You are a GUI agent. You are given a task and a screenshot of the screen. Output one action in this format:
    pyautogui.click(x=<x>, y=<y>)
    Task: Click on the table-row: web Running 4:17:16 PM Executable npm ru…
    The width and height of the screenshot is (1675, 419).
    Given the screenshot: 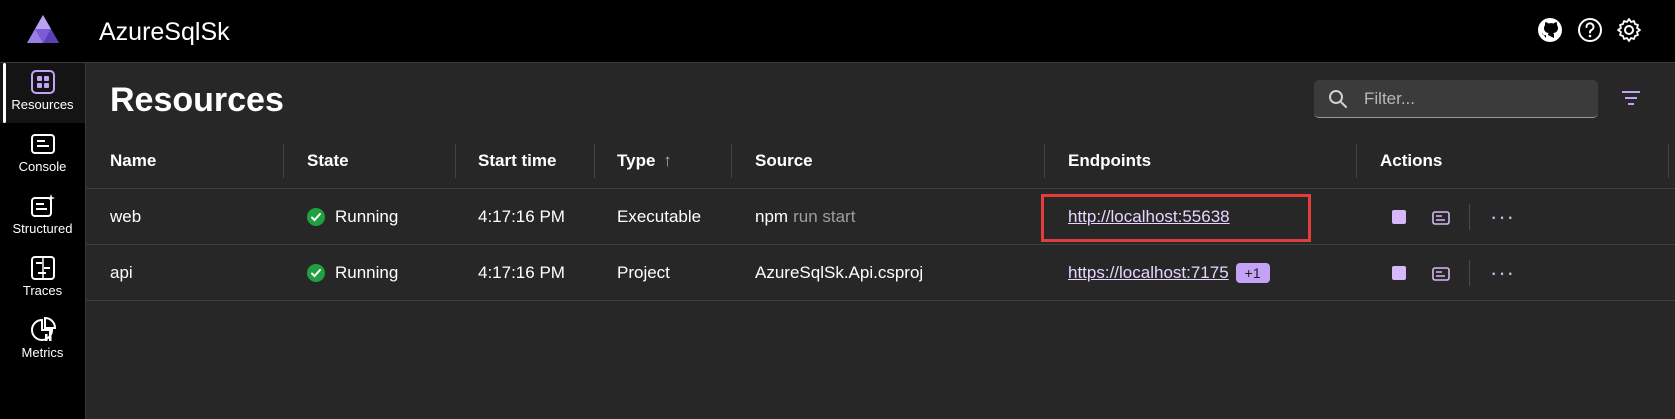 What is the action you would take?
    pyautogui.click(x=880, y=217)
    